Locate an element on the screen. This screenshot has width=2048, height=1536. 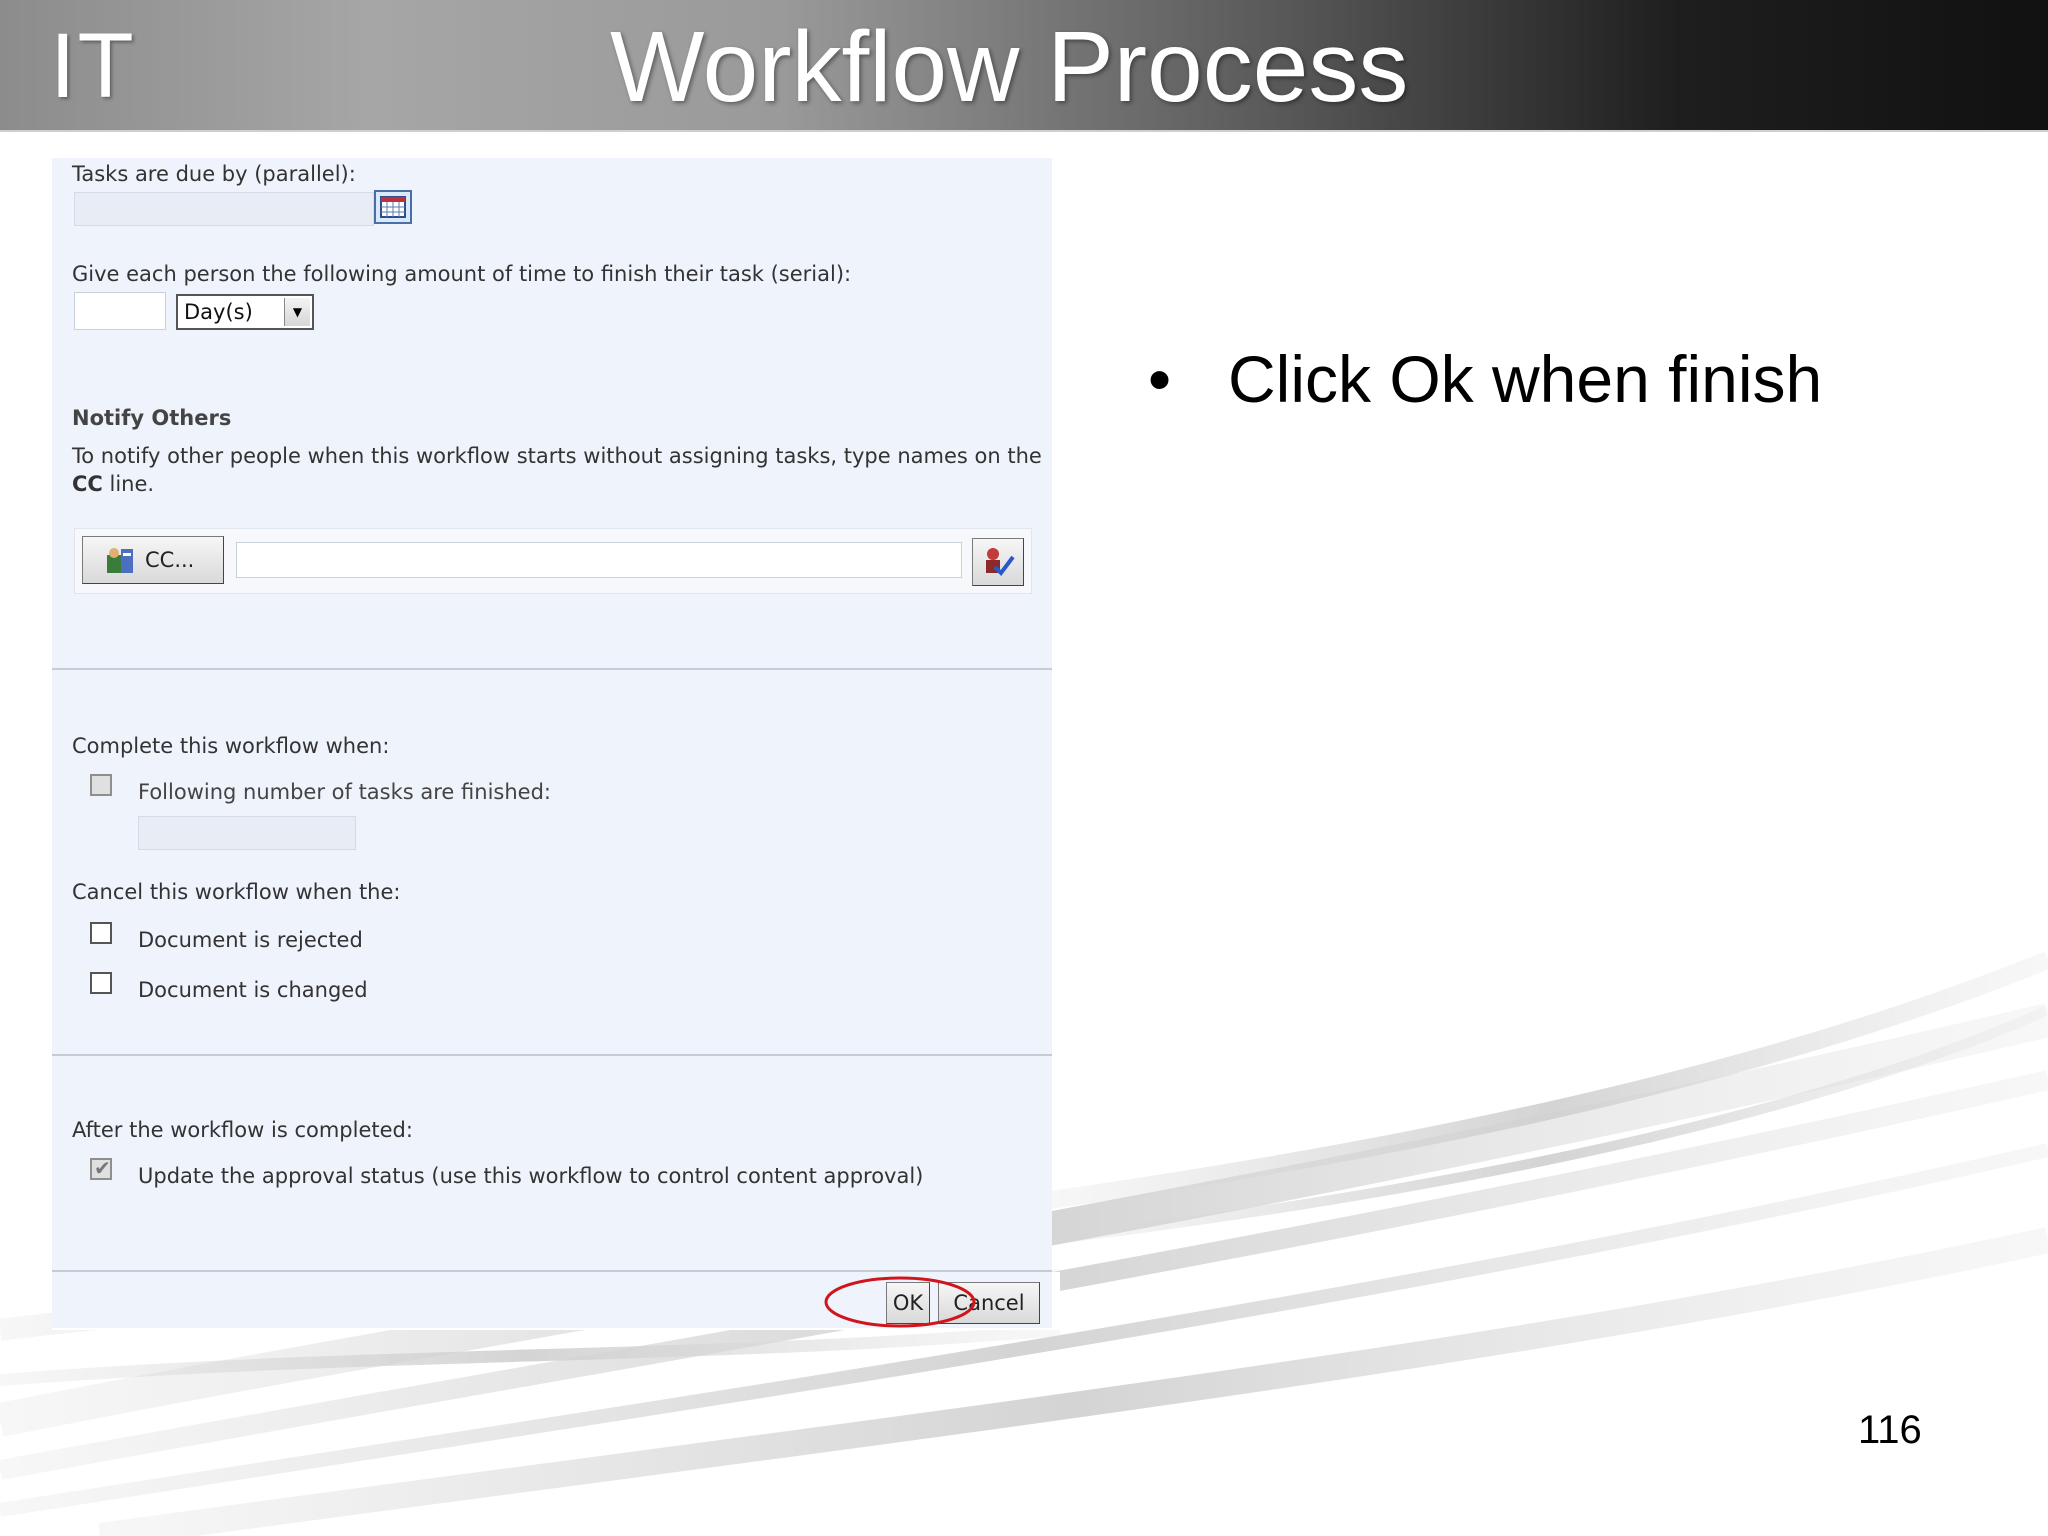
complete-tasks-checkbox is located at coordinates (101, 785).